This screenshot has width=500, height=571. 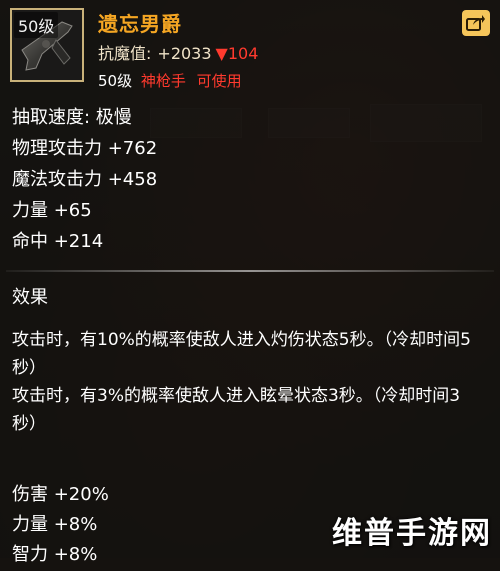 I want to click on section-divider, so click(x=250, y=271).